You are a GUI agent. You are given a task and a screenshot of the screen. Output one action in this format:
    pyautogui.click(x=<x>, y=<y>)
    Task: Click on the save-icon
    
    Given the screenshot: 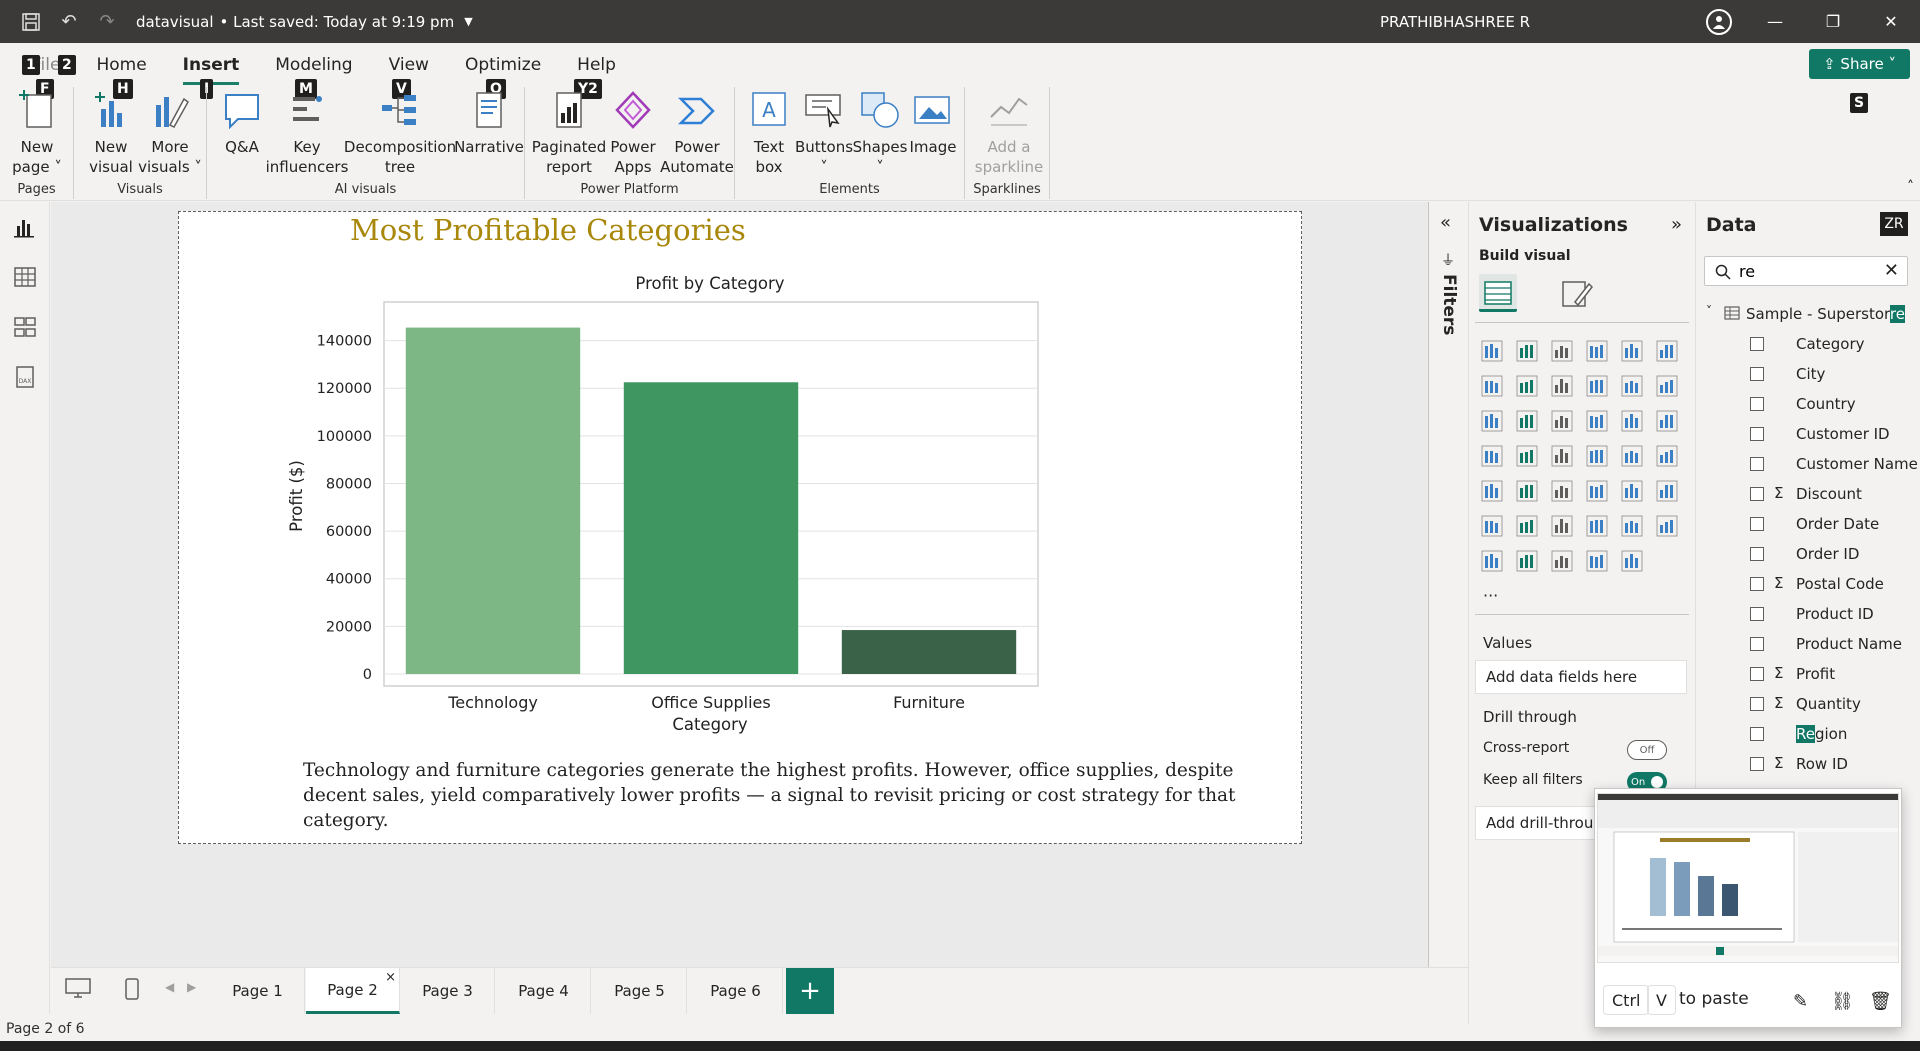 What is the action you would take?
    pyautogui.click(x=31, y=21)
    